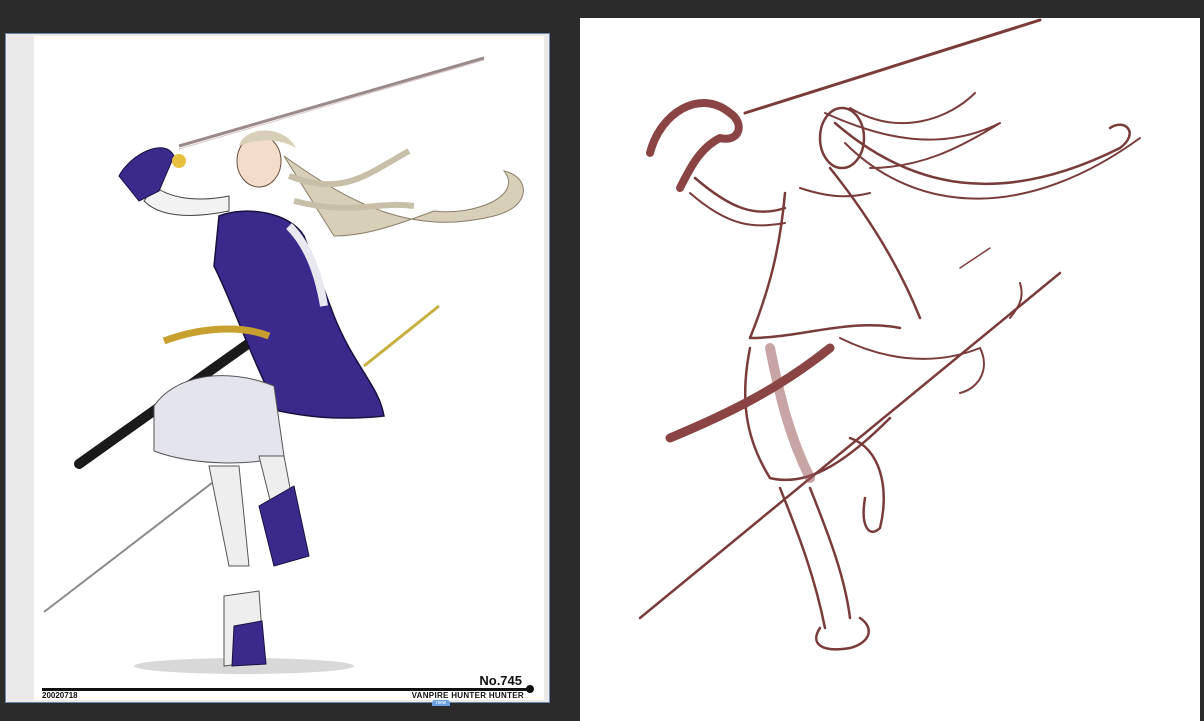 The width and height of the screenshot is (1204, 721). I want to click on footer-rule-end, so click(530, 689).